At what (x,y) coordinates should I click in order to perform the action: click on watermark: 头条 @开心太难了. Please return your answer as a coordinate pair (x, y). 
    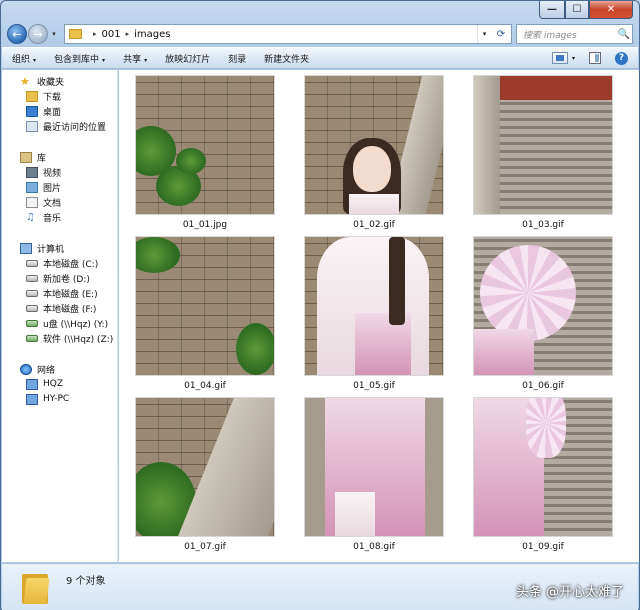
    Looking at the image, I should click on (569, 592).